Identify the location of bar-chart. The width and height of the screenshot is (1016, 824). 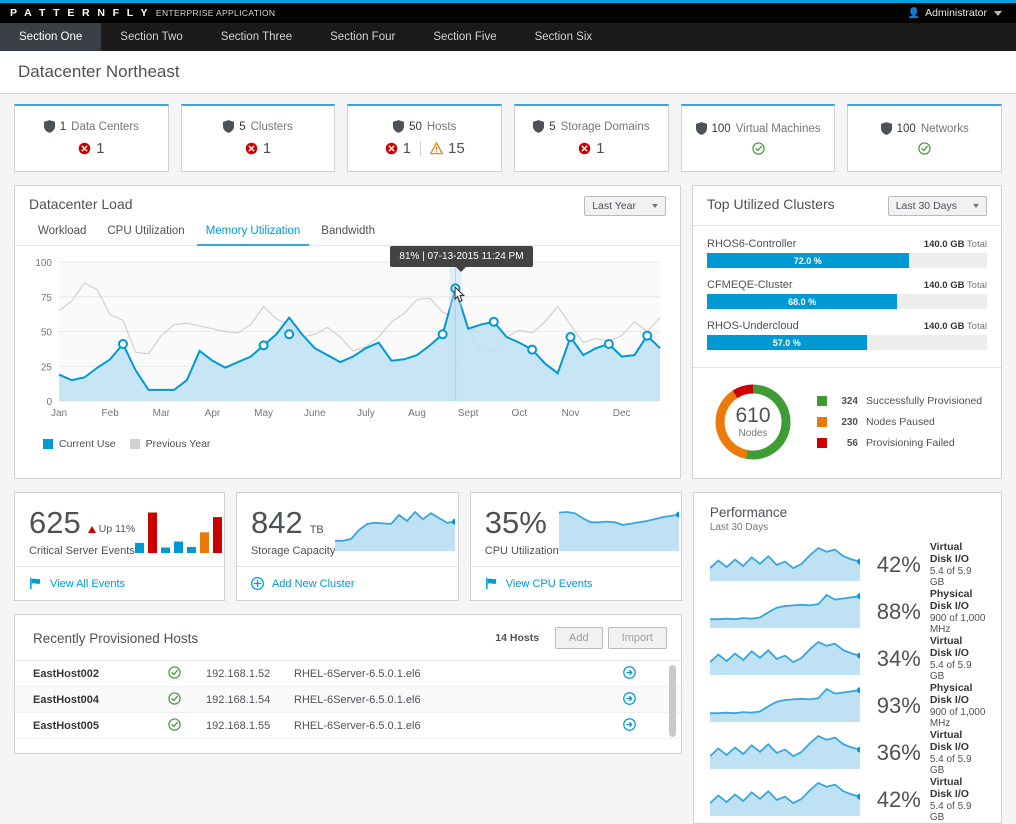
(179, 532).